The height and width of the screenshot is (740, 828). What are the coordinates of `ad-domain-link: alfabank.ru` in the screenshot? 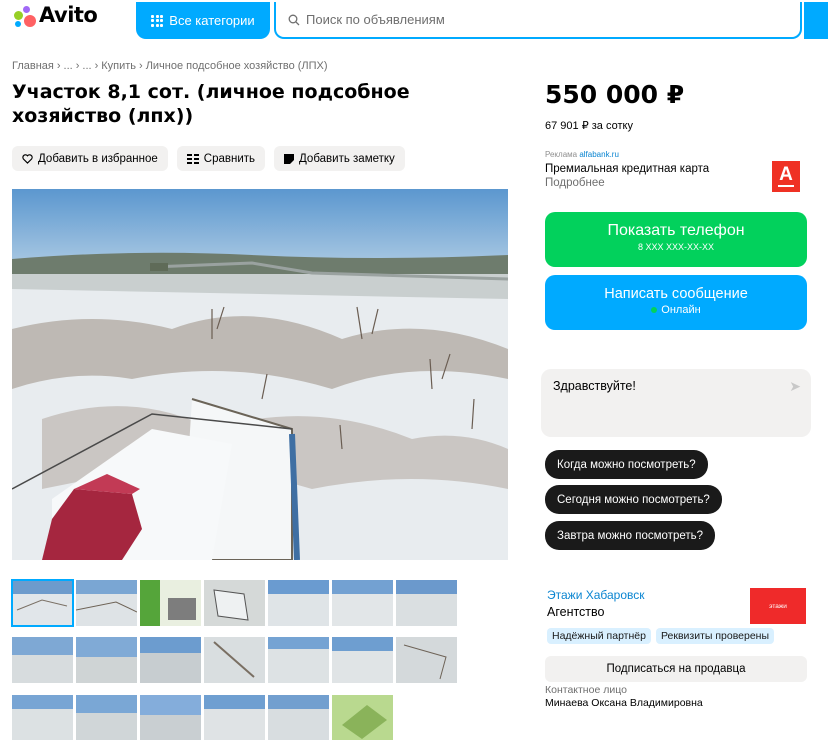 It's located at (599, 154).